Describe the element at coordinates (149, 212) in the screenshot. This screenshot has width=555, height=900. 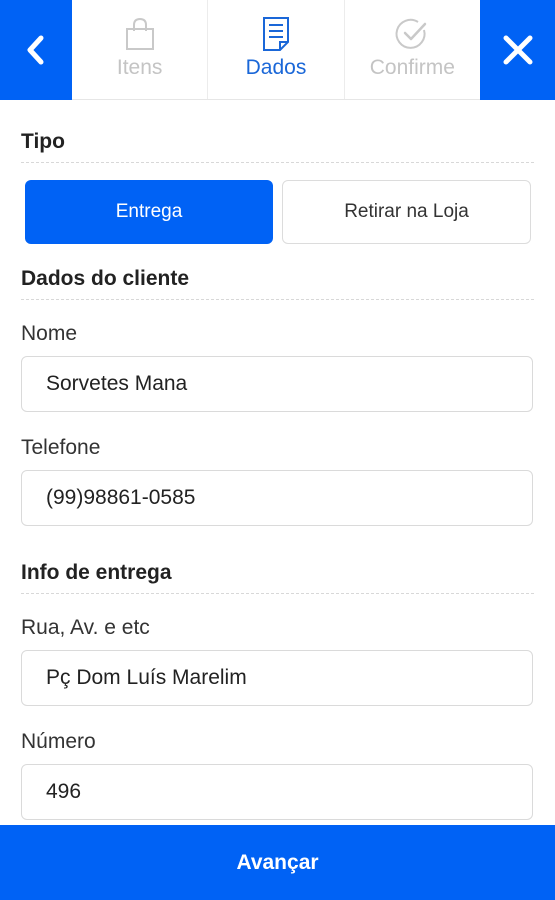
I see `type-entrega-button: Entrega` at that location.